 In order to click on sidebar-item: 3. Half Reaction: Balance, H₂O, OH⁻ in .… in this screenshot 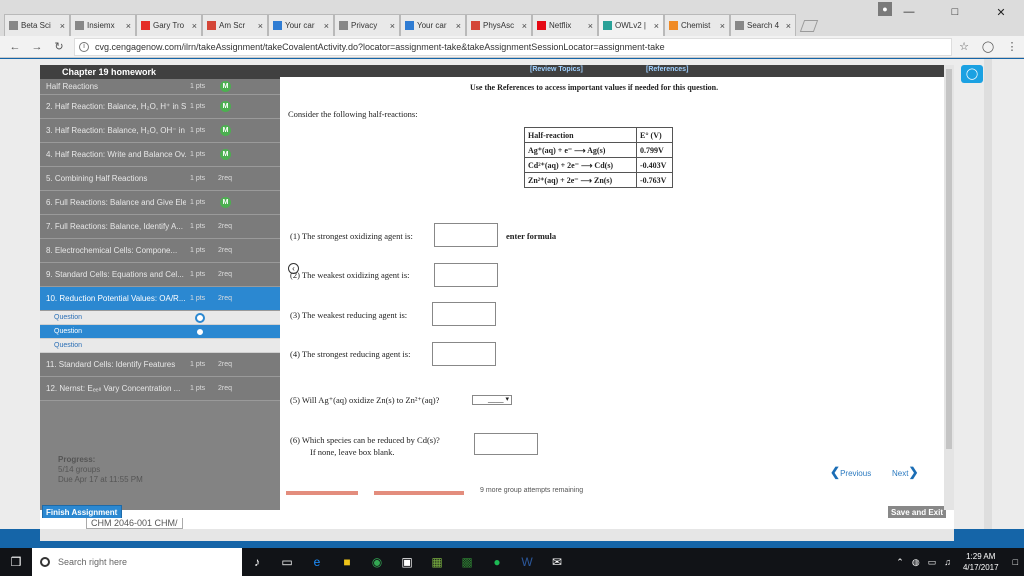, I will do `click(160, 131)`.